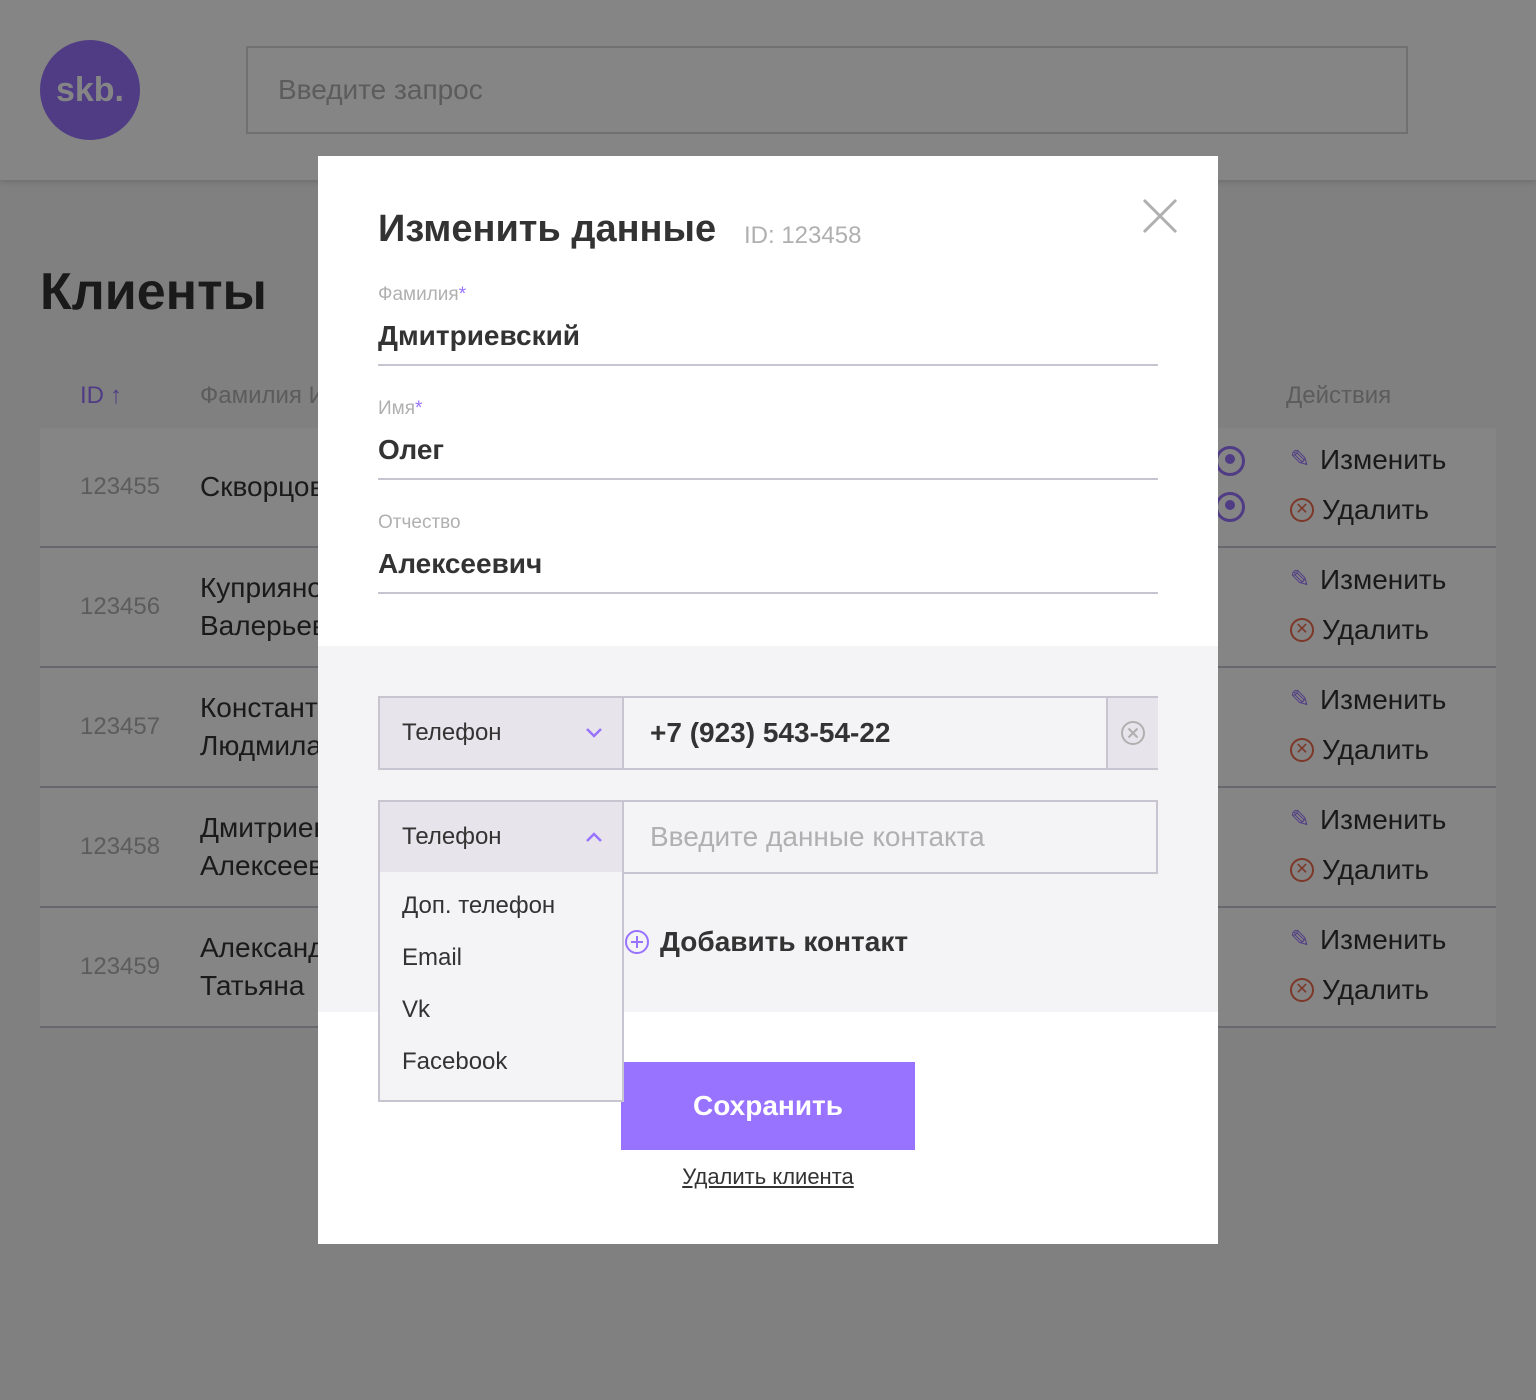 The width and height of the screenshot is (1536, 1400). What do you see at coordinates (803, 235) in the screenshot?
I see `modal-client-id: ID: 123458` at bounding box center [803, 235].